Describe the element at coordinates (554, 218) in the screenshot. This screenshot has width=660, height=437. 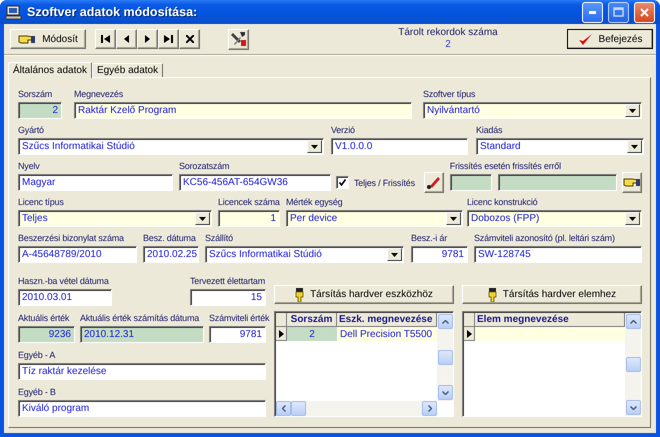
I see `dropdown-field: Dobozos (FPP)` at that location.